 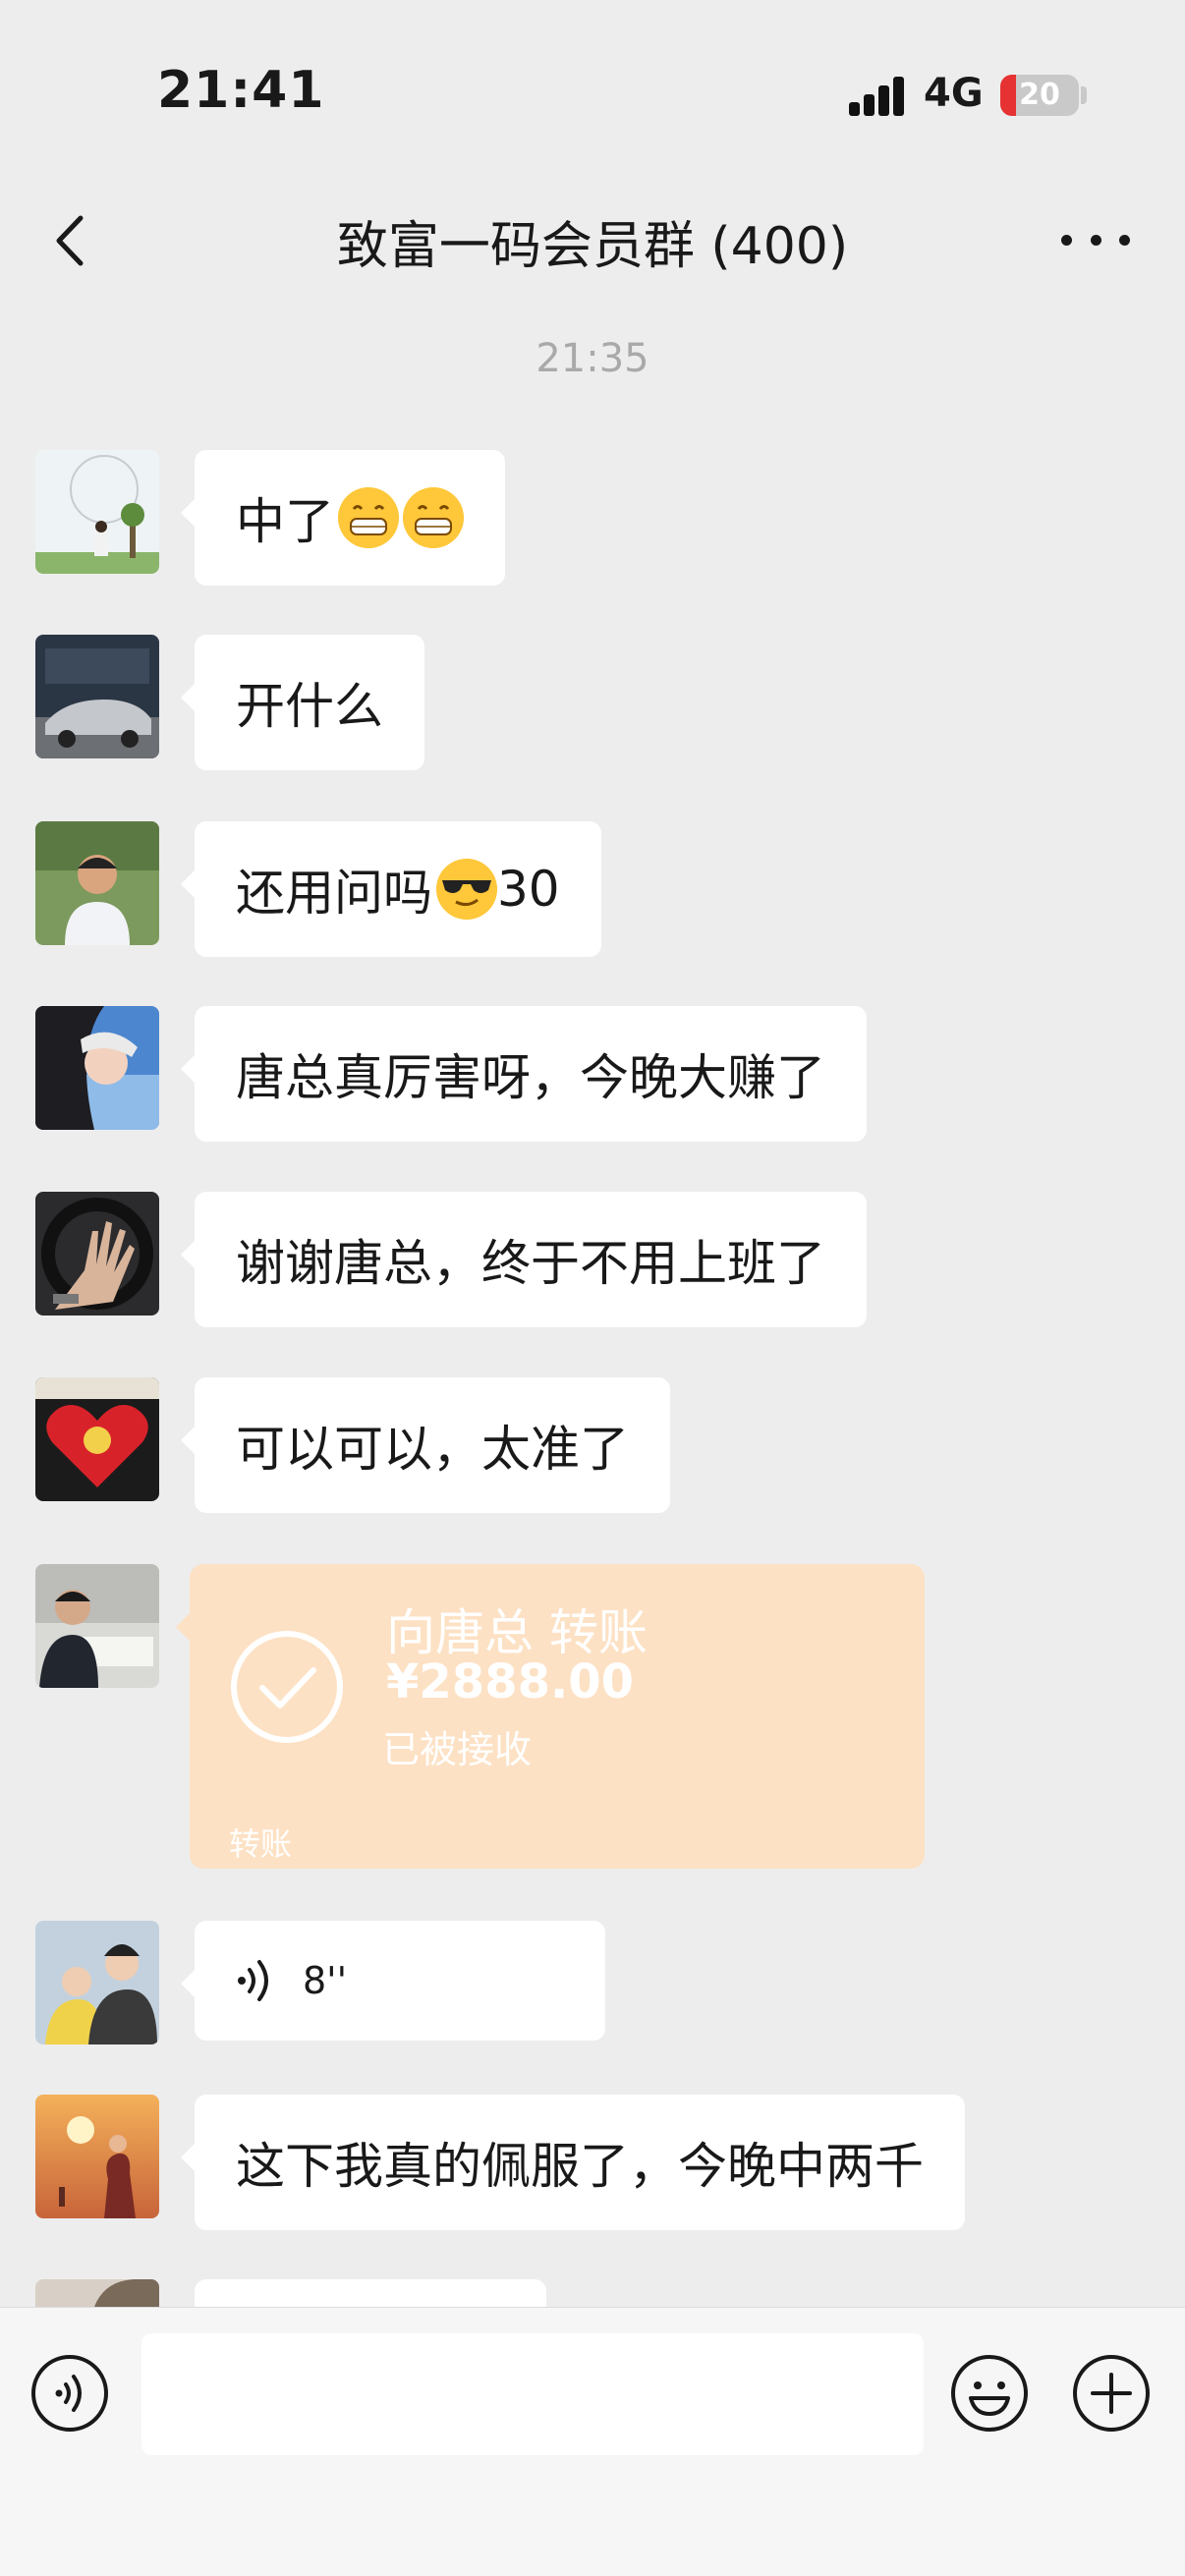 I want to click on message-text: 这下我真的佩服了，今晚中两千, so click(x=580, y=2166).